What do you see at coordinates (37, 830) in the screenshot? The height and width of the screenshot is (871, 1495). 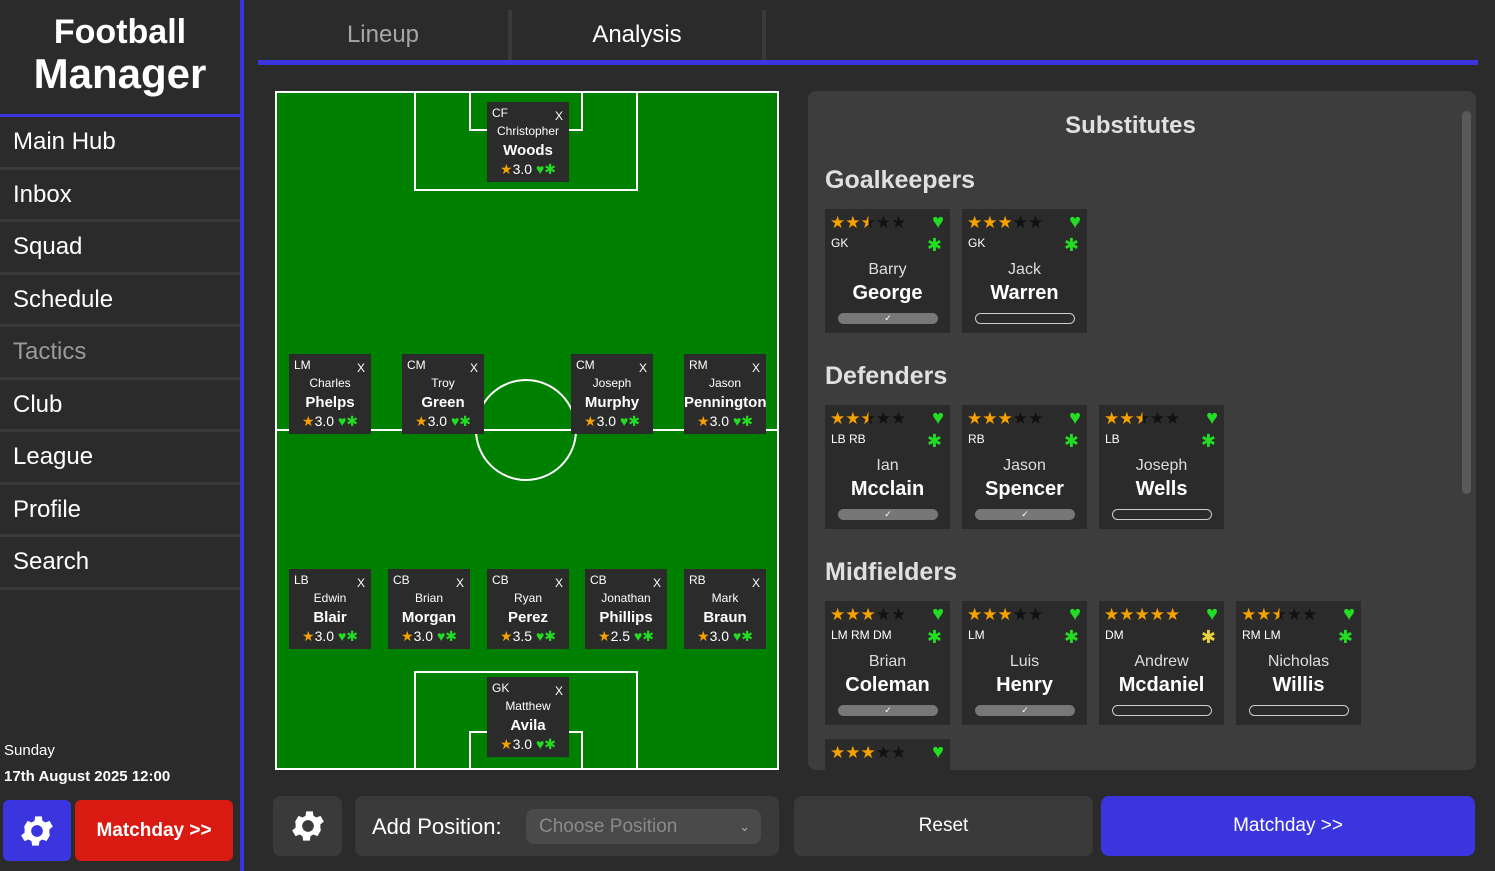 I see `settings-button` at bounding box center [37, 830].